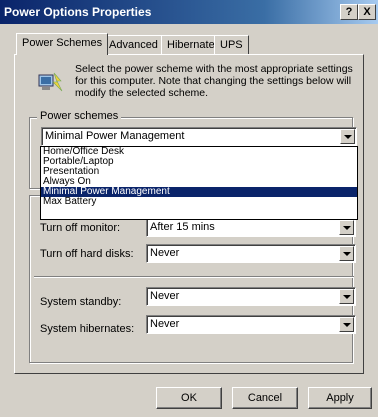  What do you see at coordinates (251, 253) in the screenshot?
I see `disks-select: Never` at bounding box center [251, 253].